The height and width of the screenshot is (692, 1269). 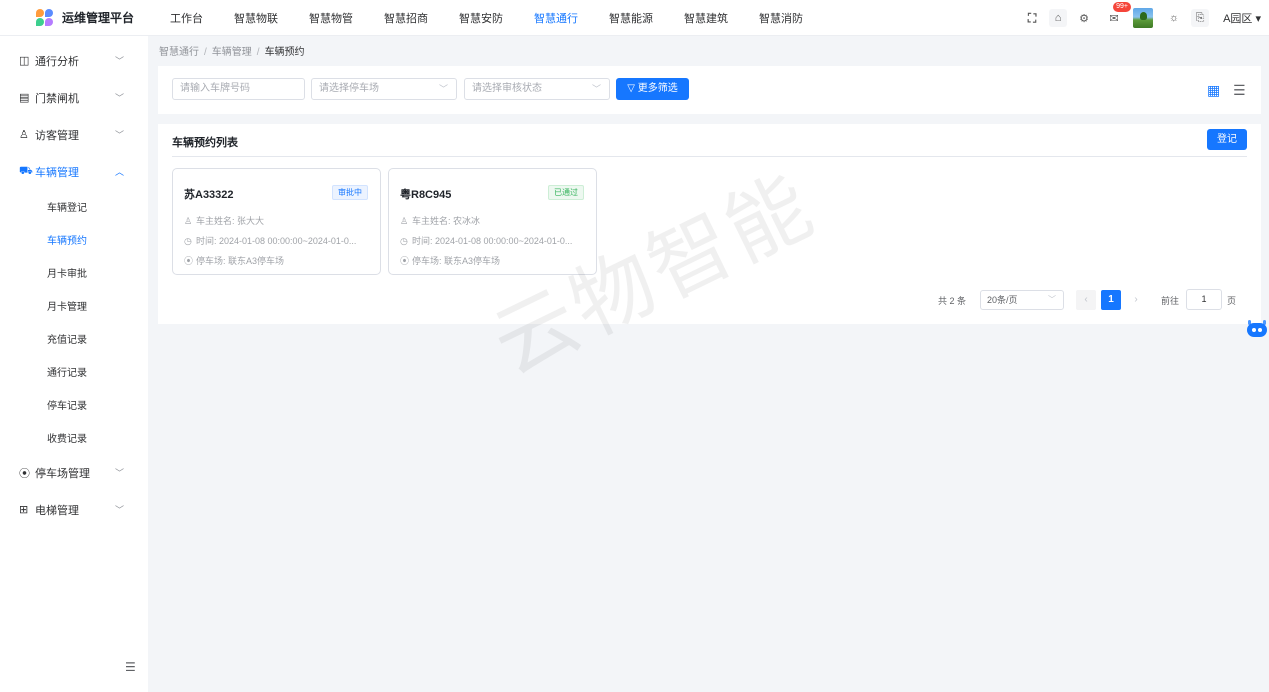 What do you see at coordinates (74, 239) in the screenshot?
I see `sidebar-item-vehicle-reservation: 车辆预约` at bounding box center [74, 239].